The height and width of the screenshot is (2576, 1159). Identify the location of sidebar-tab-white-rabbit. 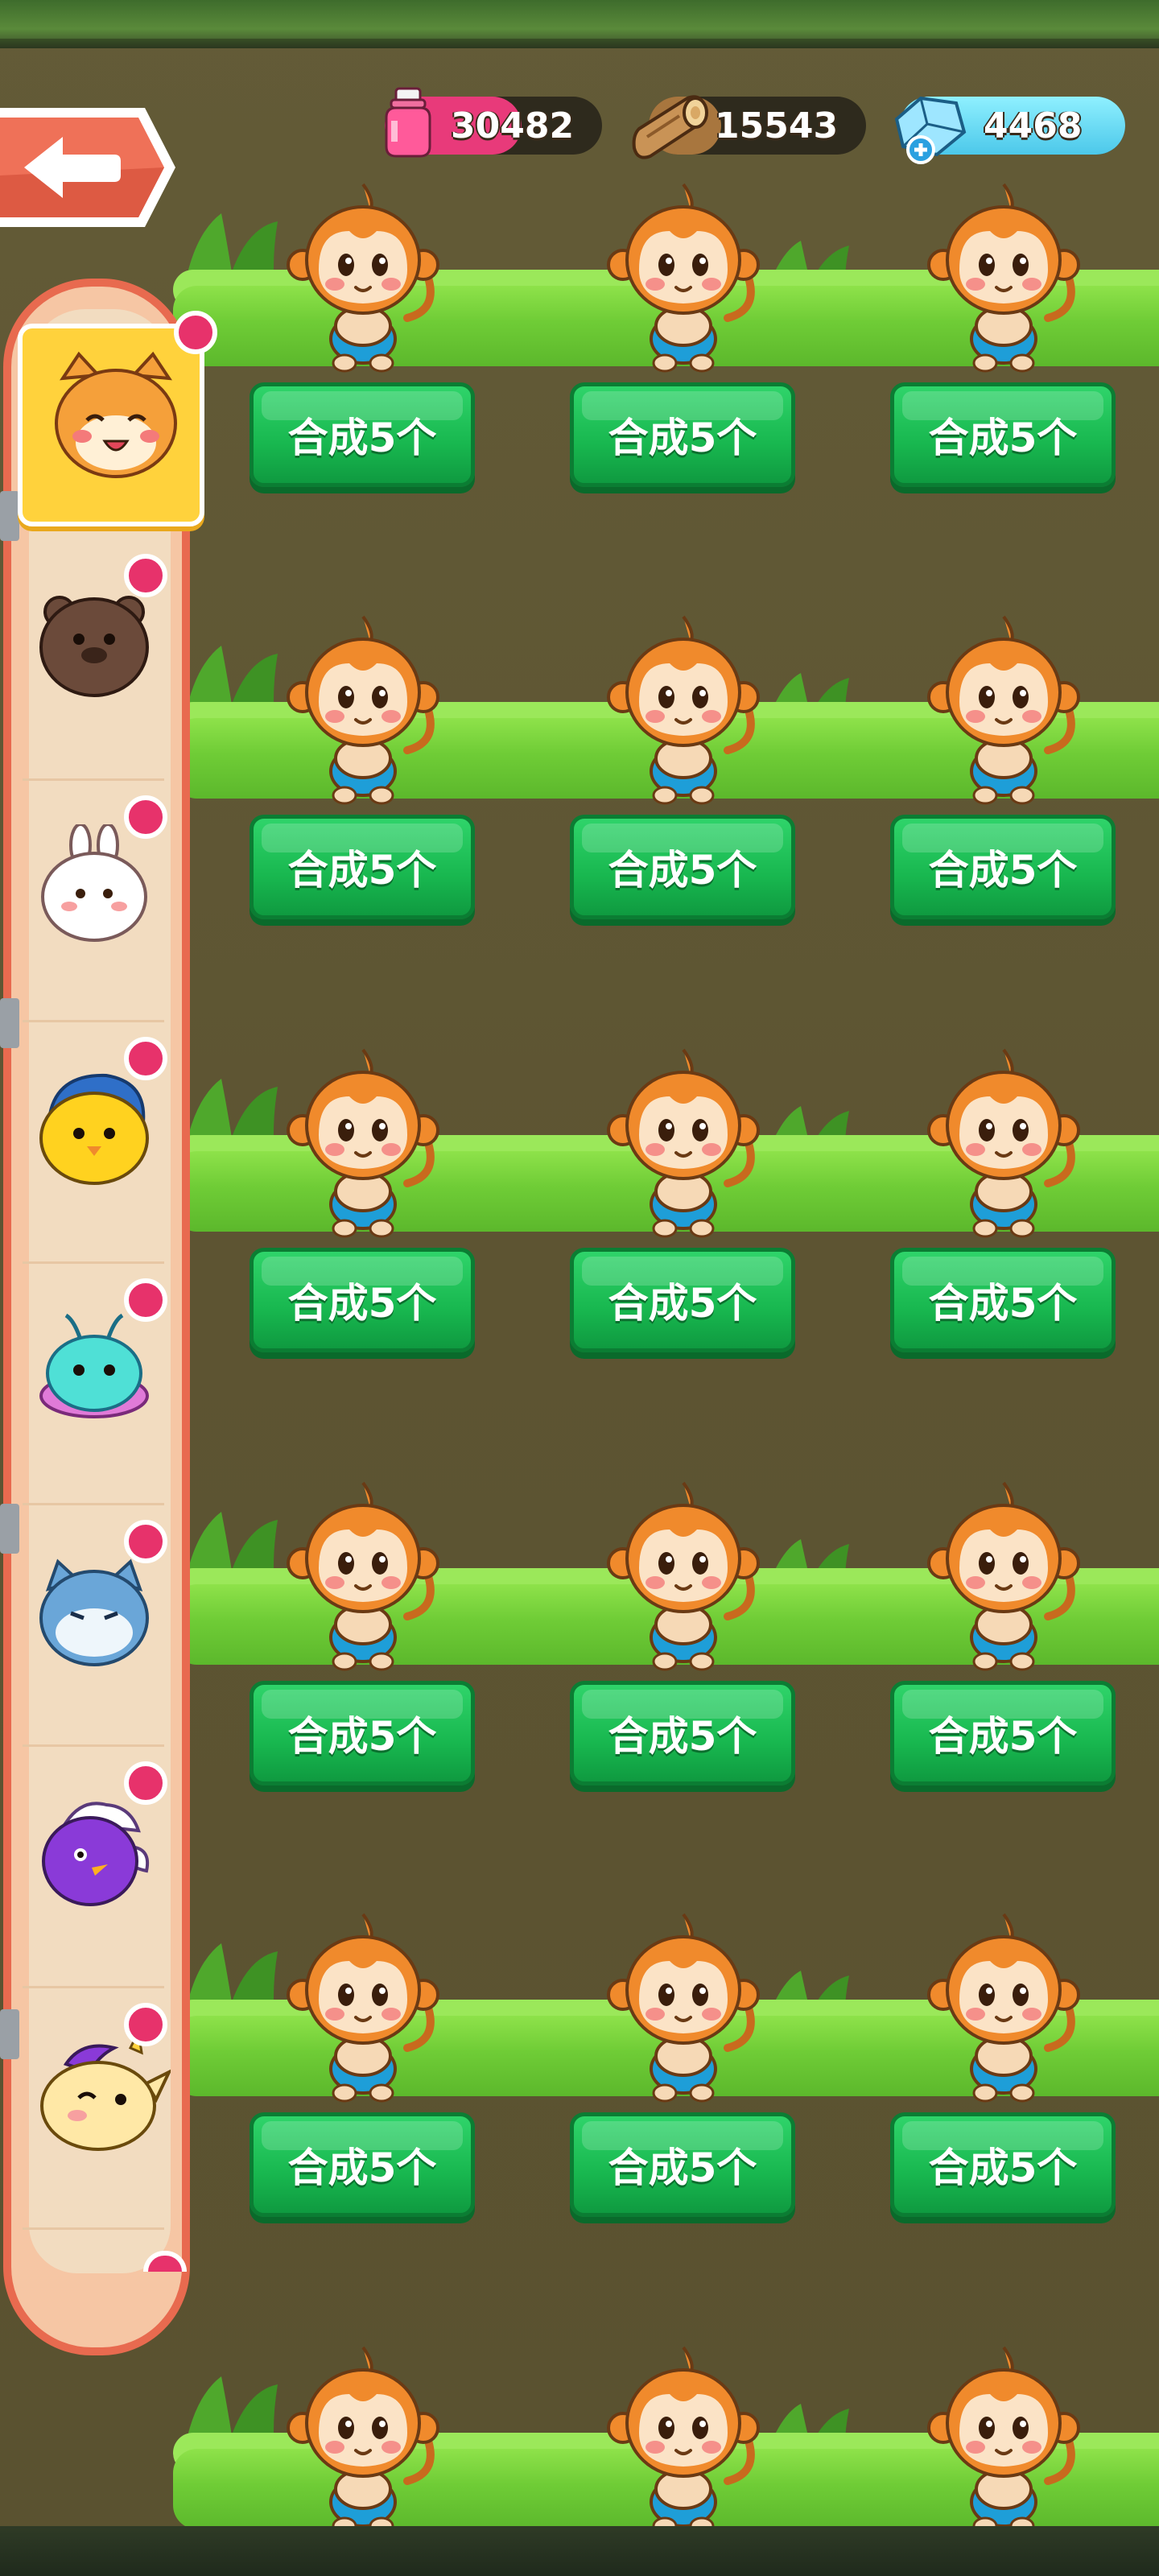
(95, 905).